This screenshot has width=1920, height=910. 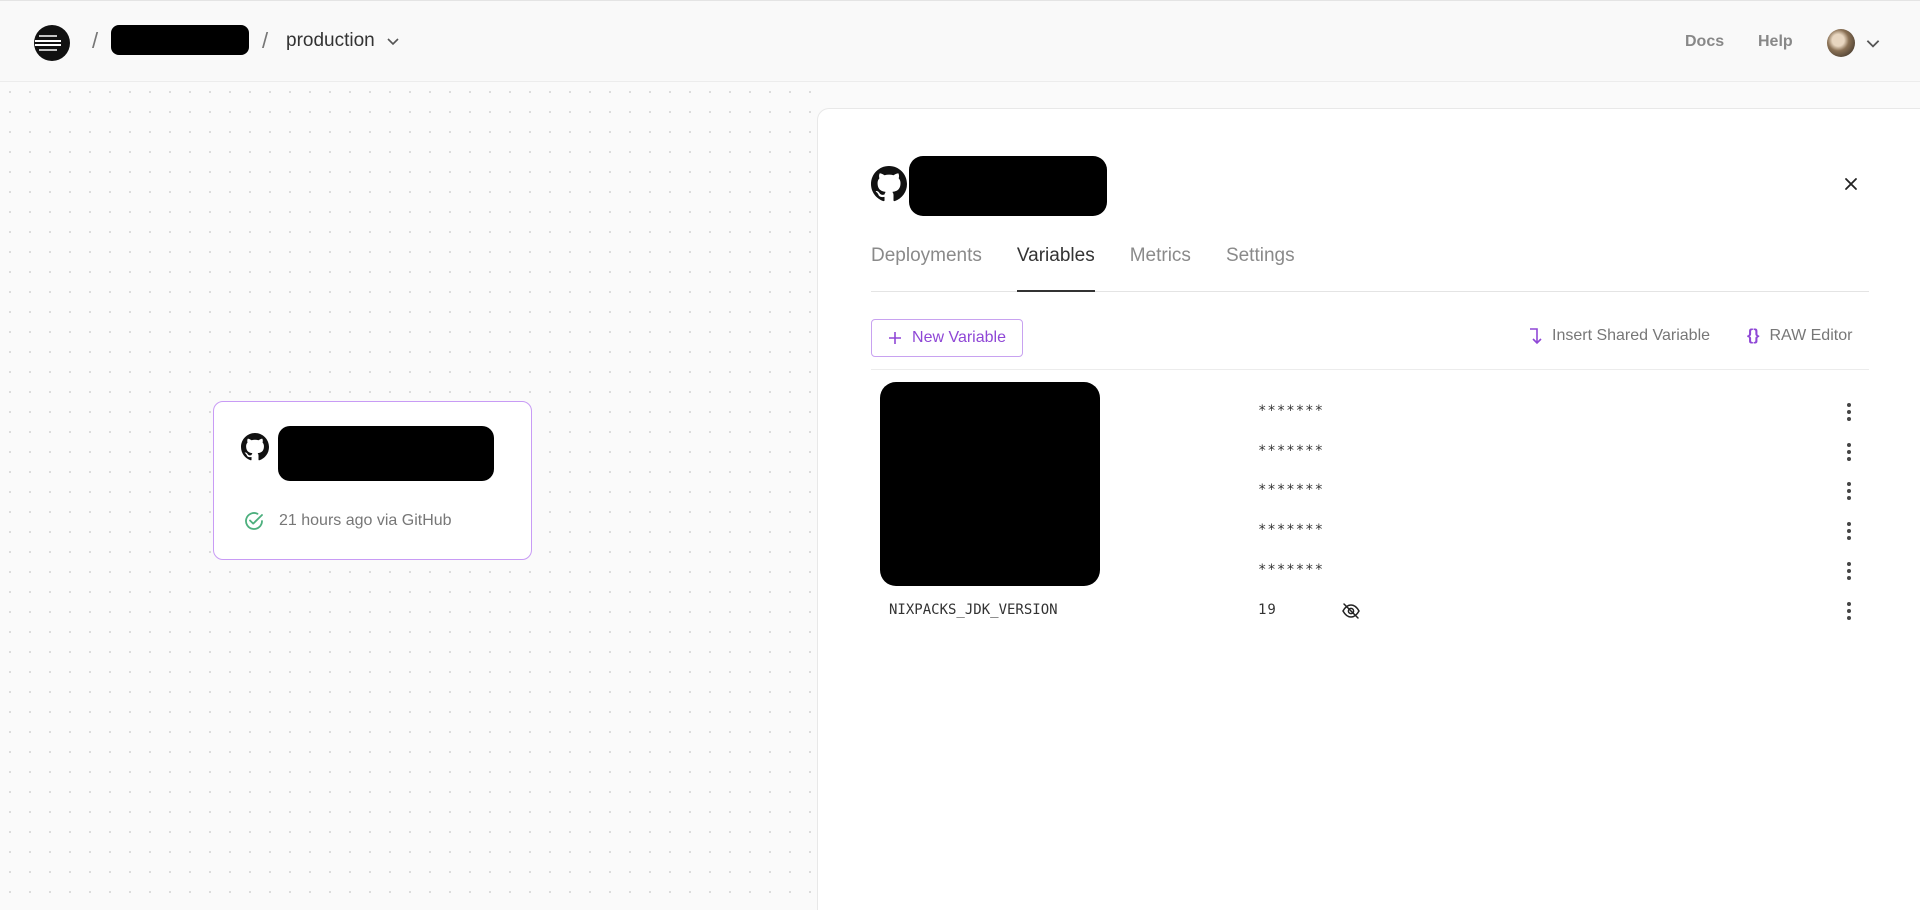 What do you see at coordinates (1704, 42) in the screenshot?
I see `docs-link: Docs` at bounding box center [1704, 42].